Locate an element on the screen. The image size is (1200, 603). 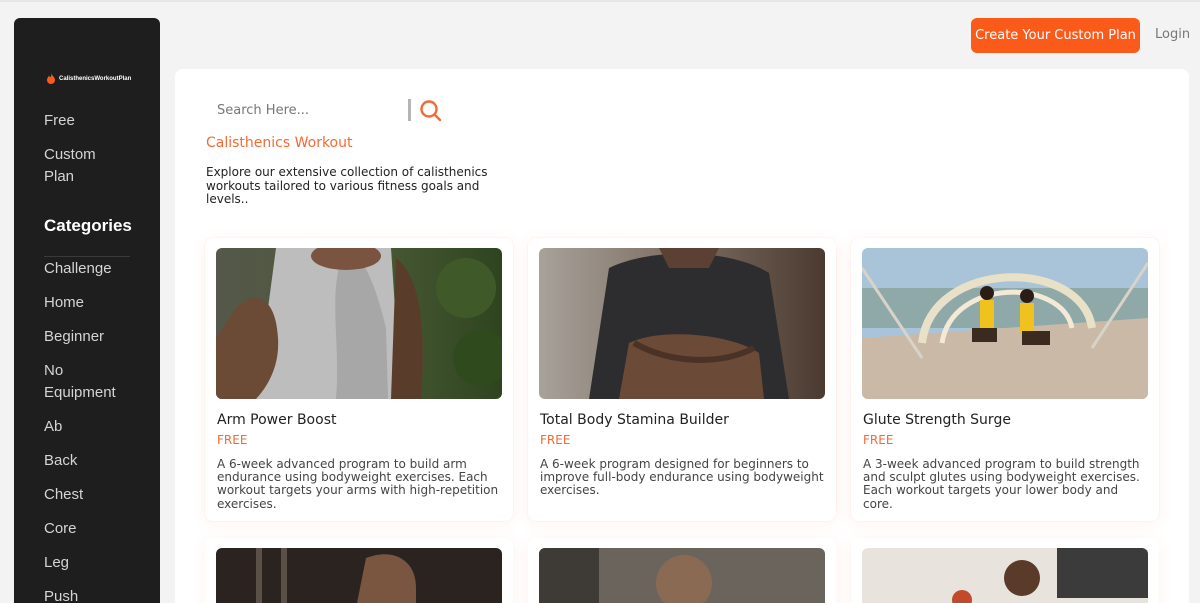
section-title: Calisthenics Workout is located at coordinates (279, 143).